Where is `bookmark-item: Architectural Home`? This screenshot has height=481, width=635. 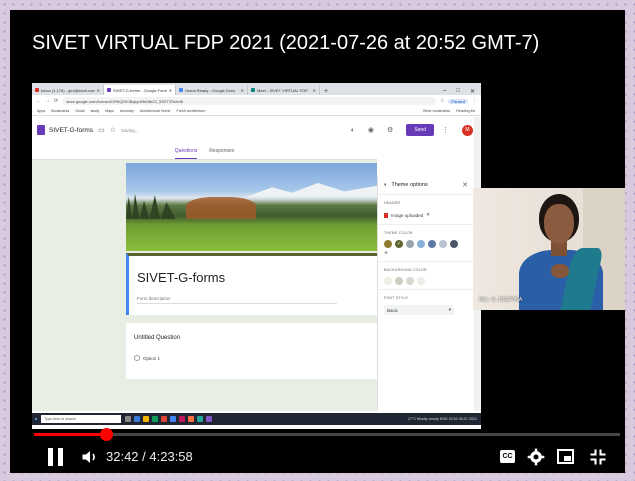
bookmark-item: Architectural Home is located at coordinates (155, 111).